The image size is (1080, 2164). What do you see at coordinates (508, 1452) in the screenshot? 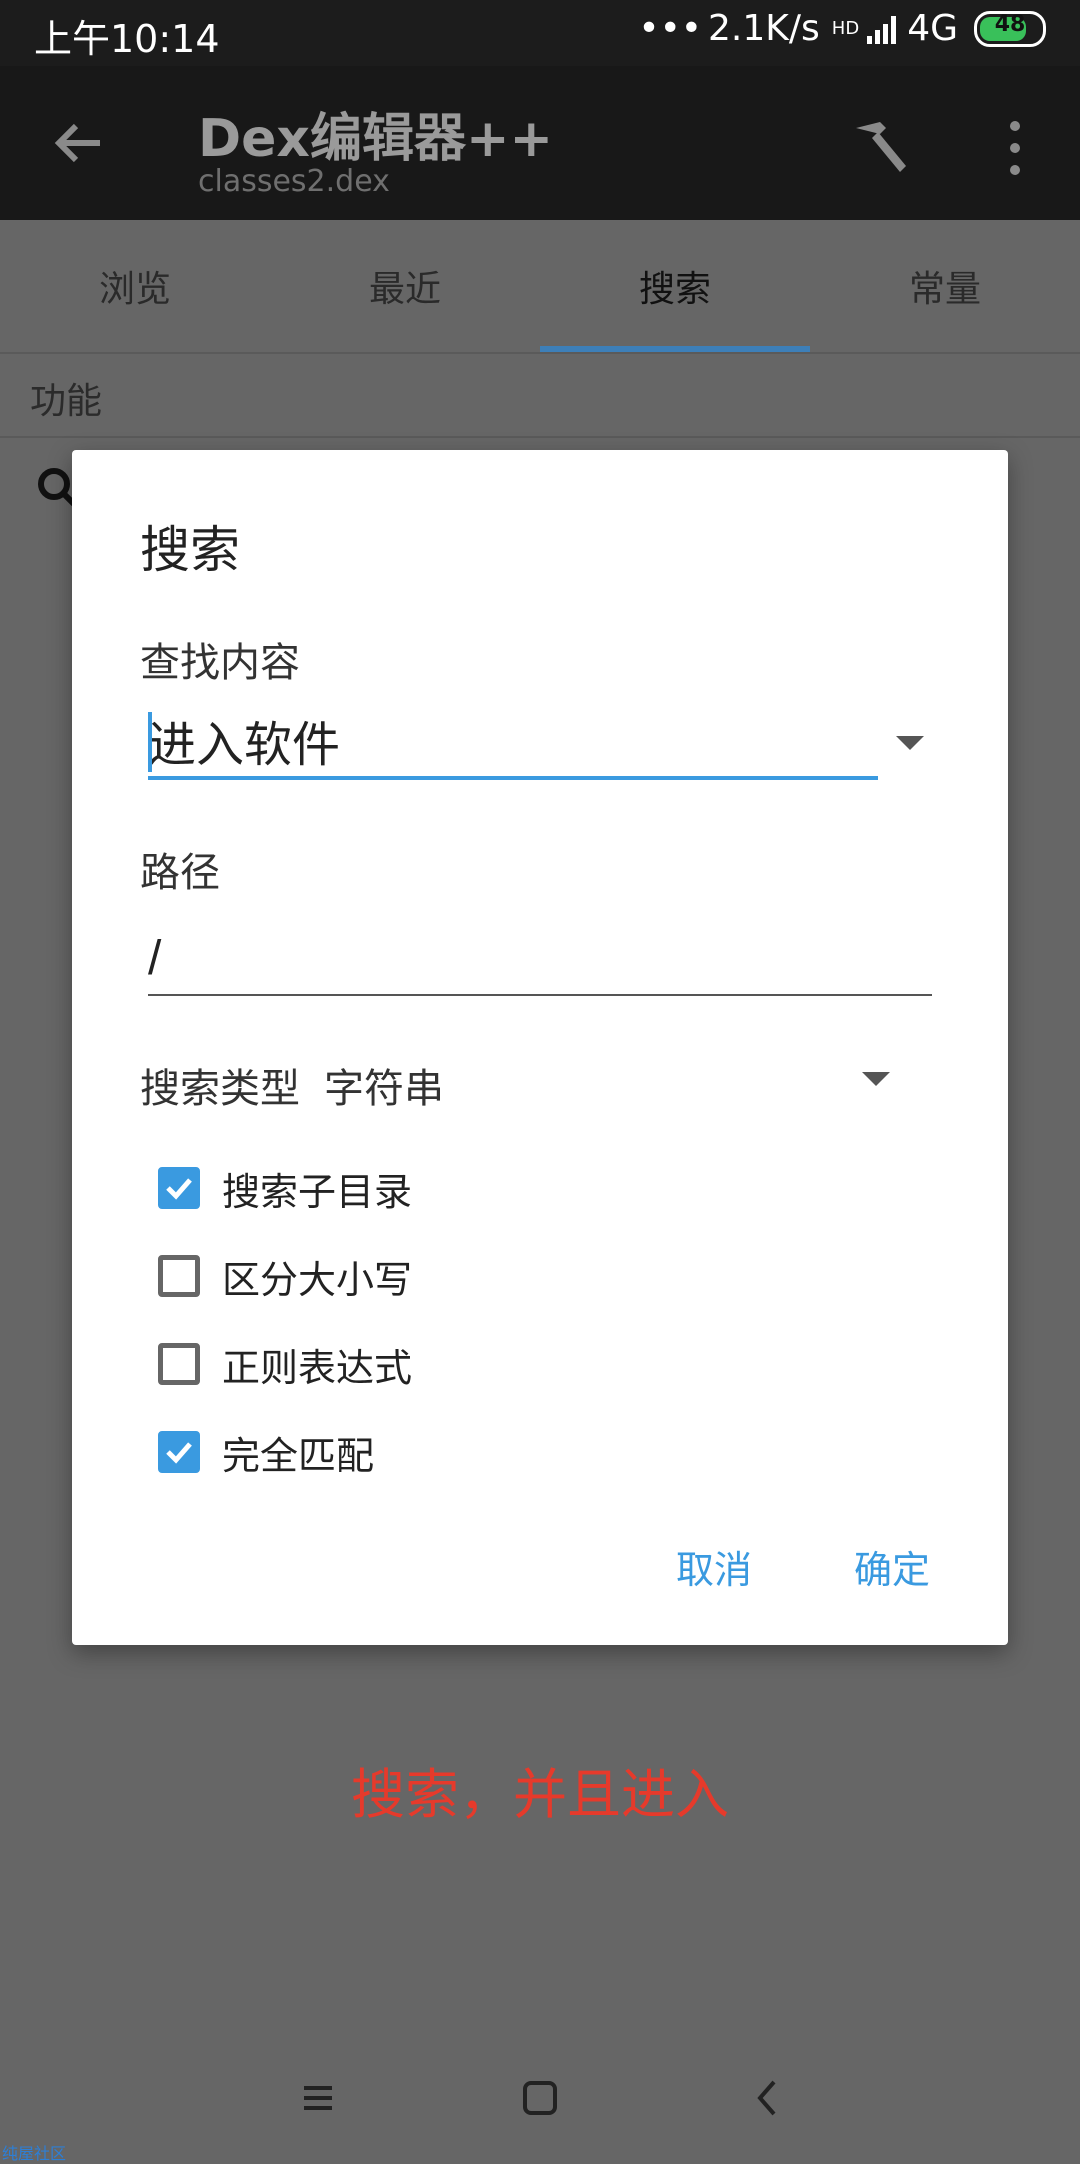
I see `option-whole-match: 完全匹配` at bounding box center [508, 1452].